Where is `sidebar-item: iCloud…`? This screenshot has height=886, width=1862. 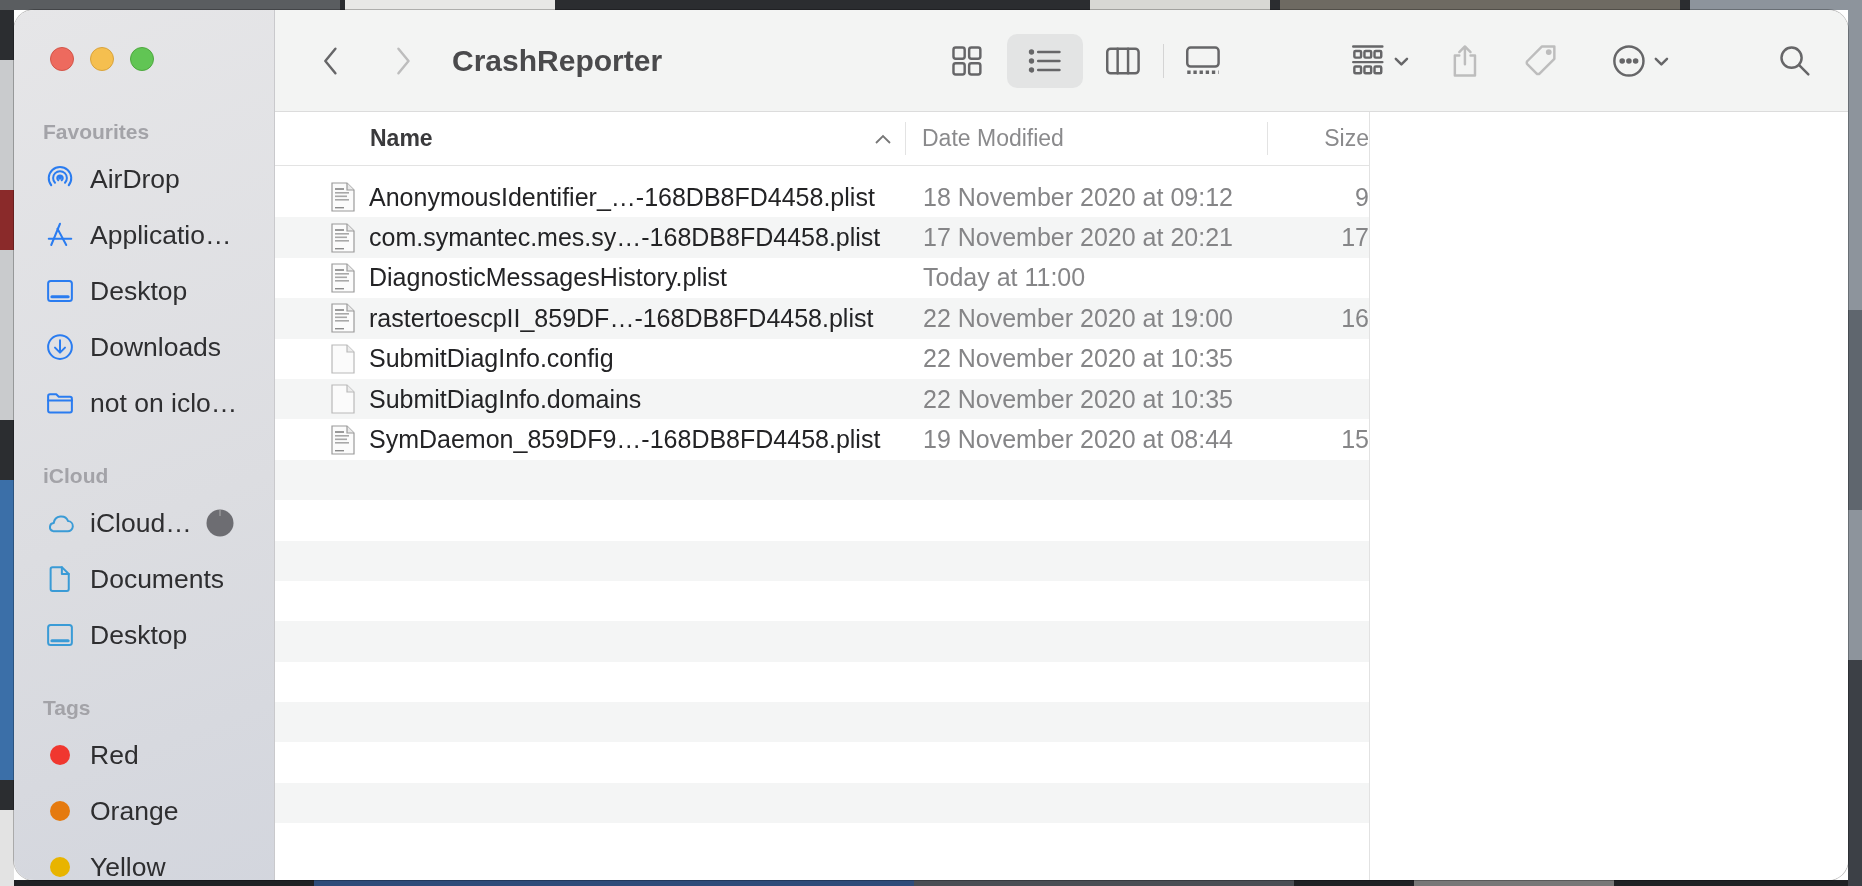 sidebar-item: iCloud… is located at coordinates (144, 523).